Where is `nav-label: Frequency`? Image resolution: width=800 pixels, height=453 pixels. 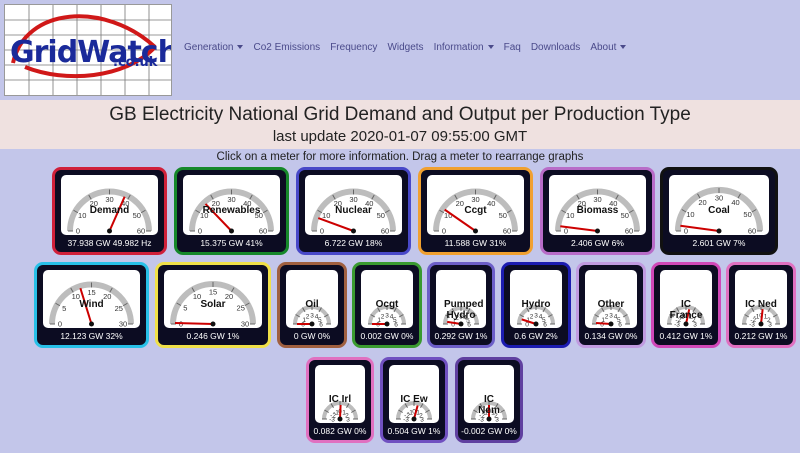 nav-label: Frequency is located at coordinates (354, 47).